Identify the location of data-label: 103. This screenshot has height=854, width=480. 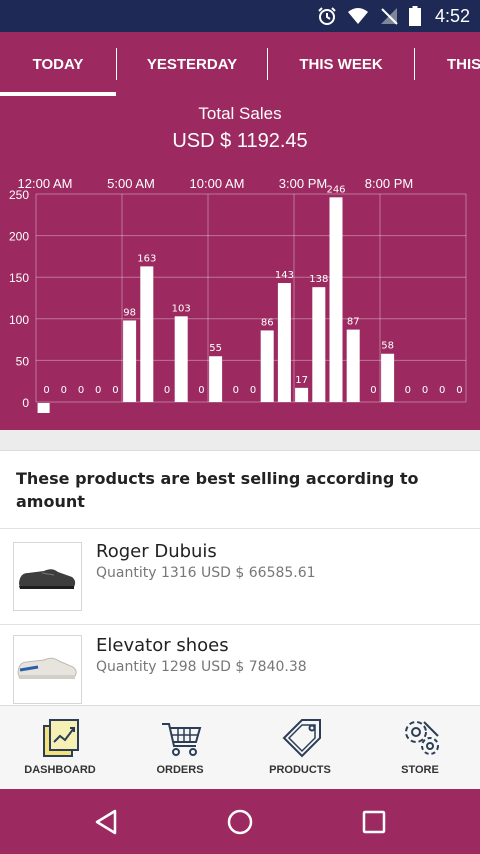
(181, 308).